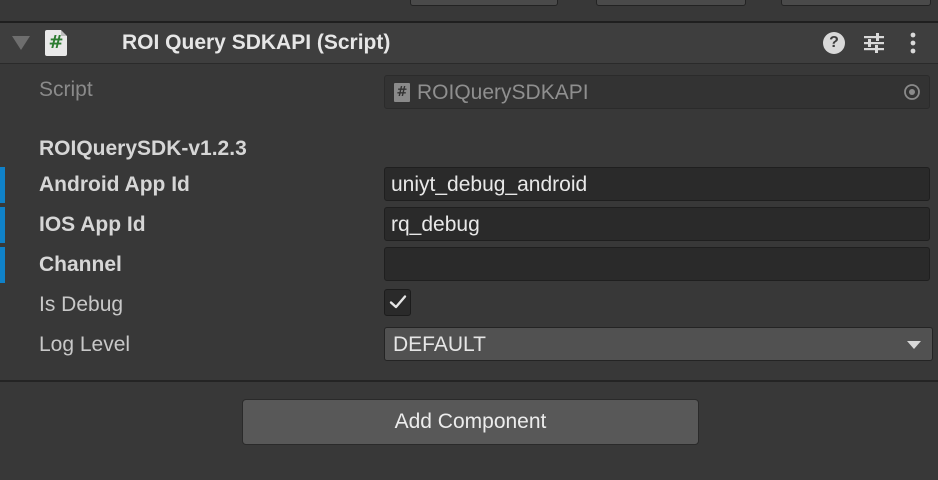 The height and width of the screenshot is (480, 938). What do you see at coordinates (435, 224) in the screenshot?
I see `ios-app-id-value: rq_debug` at bounding box center [435, 224].